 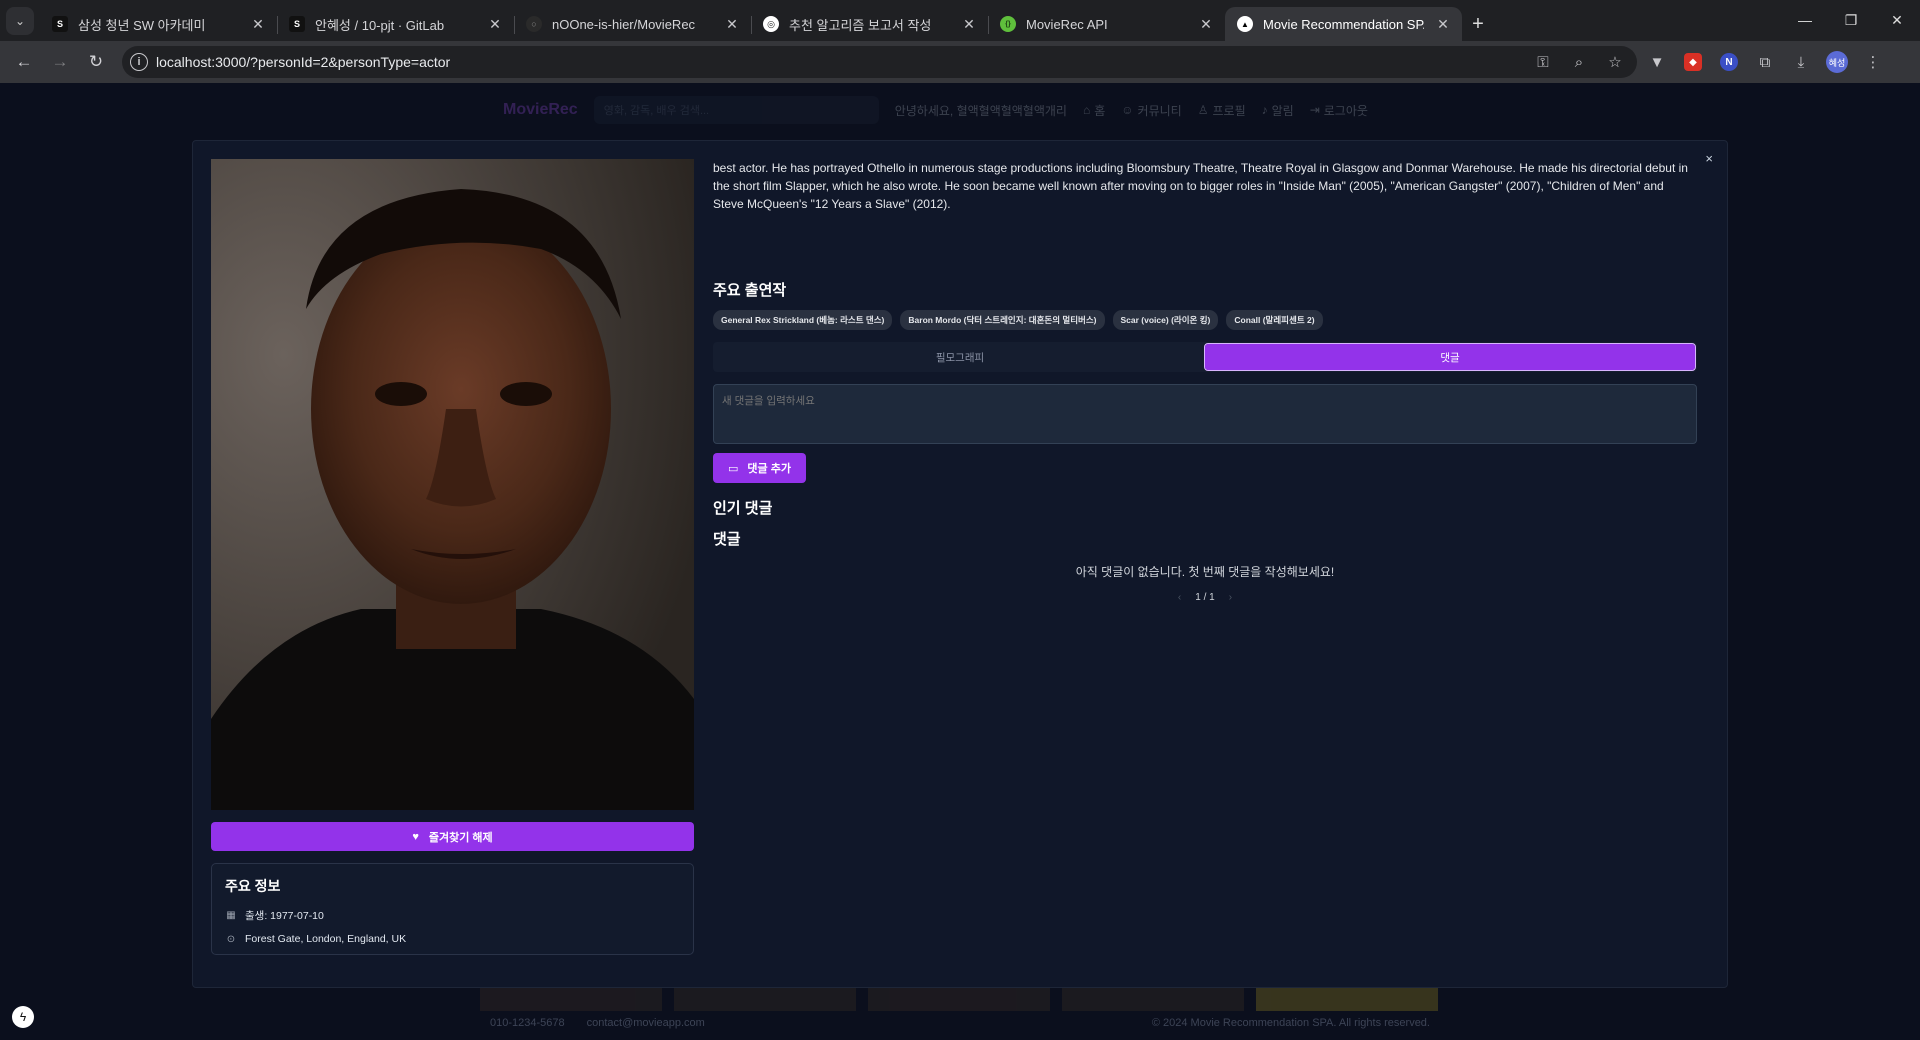 I want to click on empty-comments-text: 아직 댓글이 없습니다. 첫 번째 댓글을 작성해보세요!, so click(x=1205, y=572).